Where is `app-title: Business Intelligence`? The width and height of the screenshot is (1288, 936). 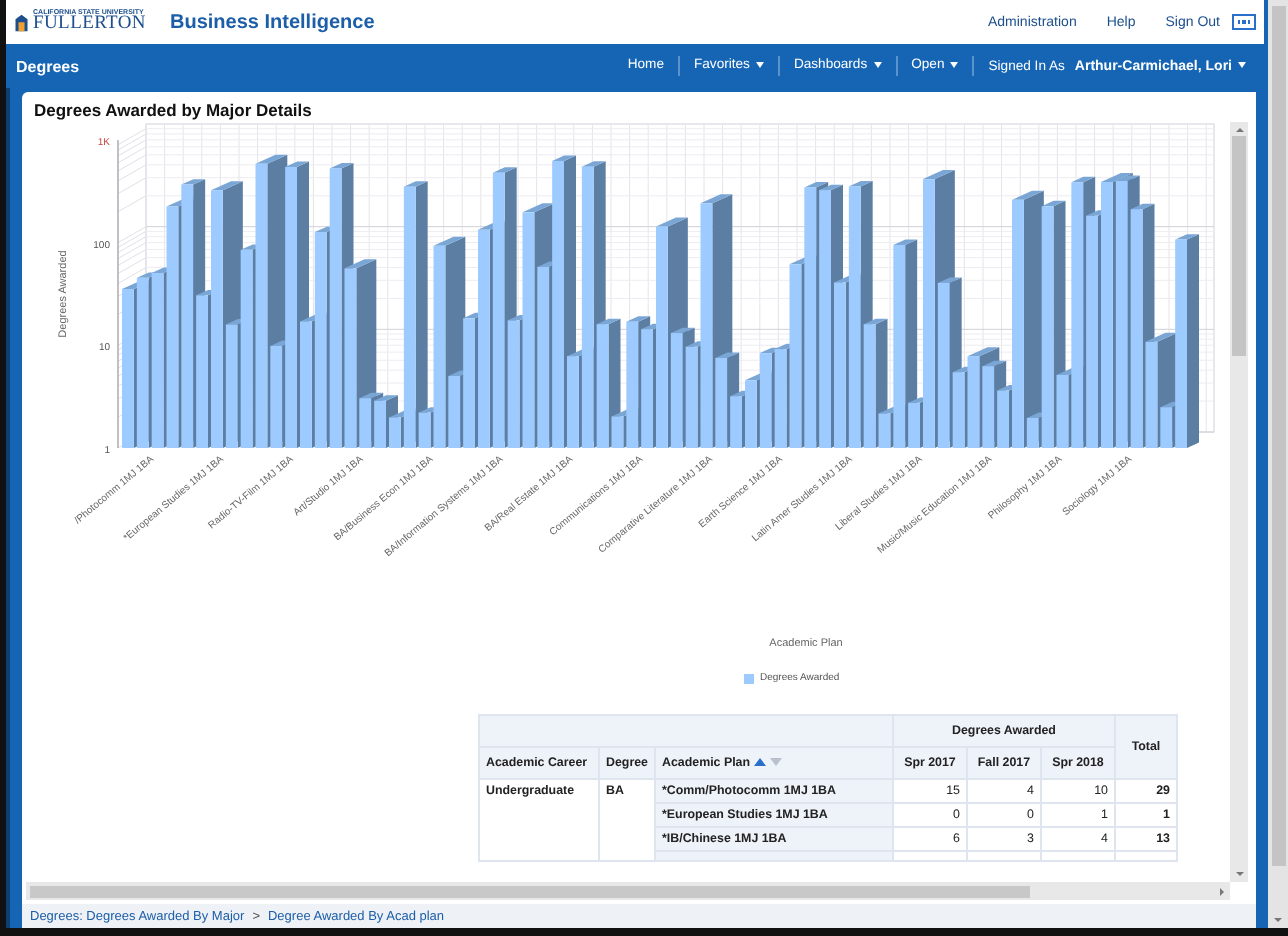 app-title: Business Intelligence is located at coordinates (272, 22).